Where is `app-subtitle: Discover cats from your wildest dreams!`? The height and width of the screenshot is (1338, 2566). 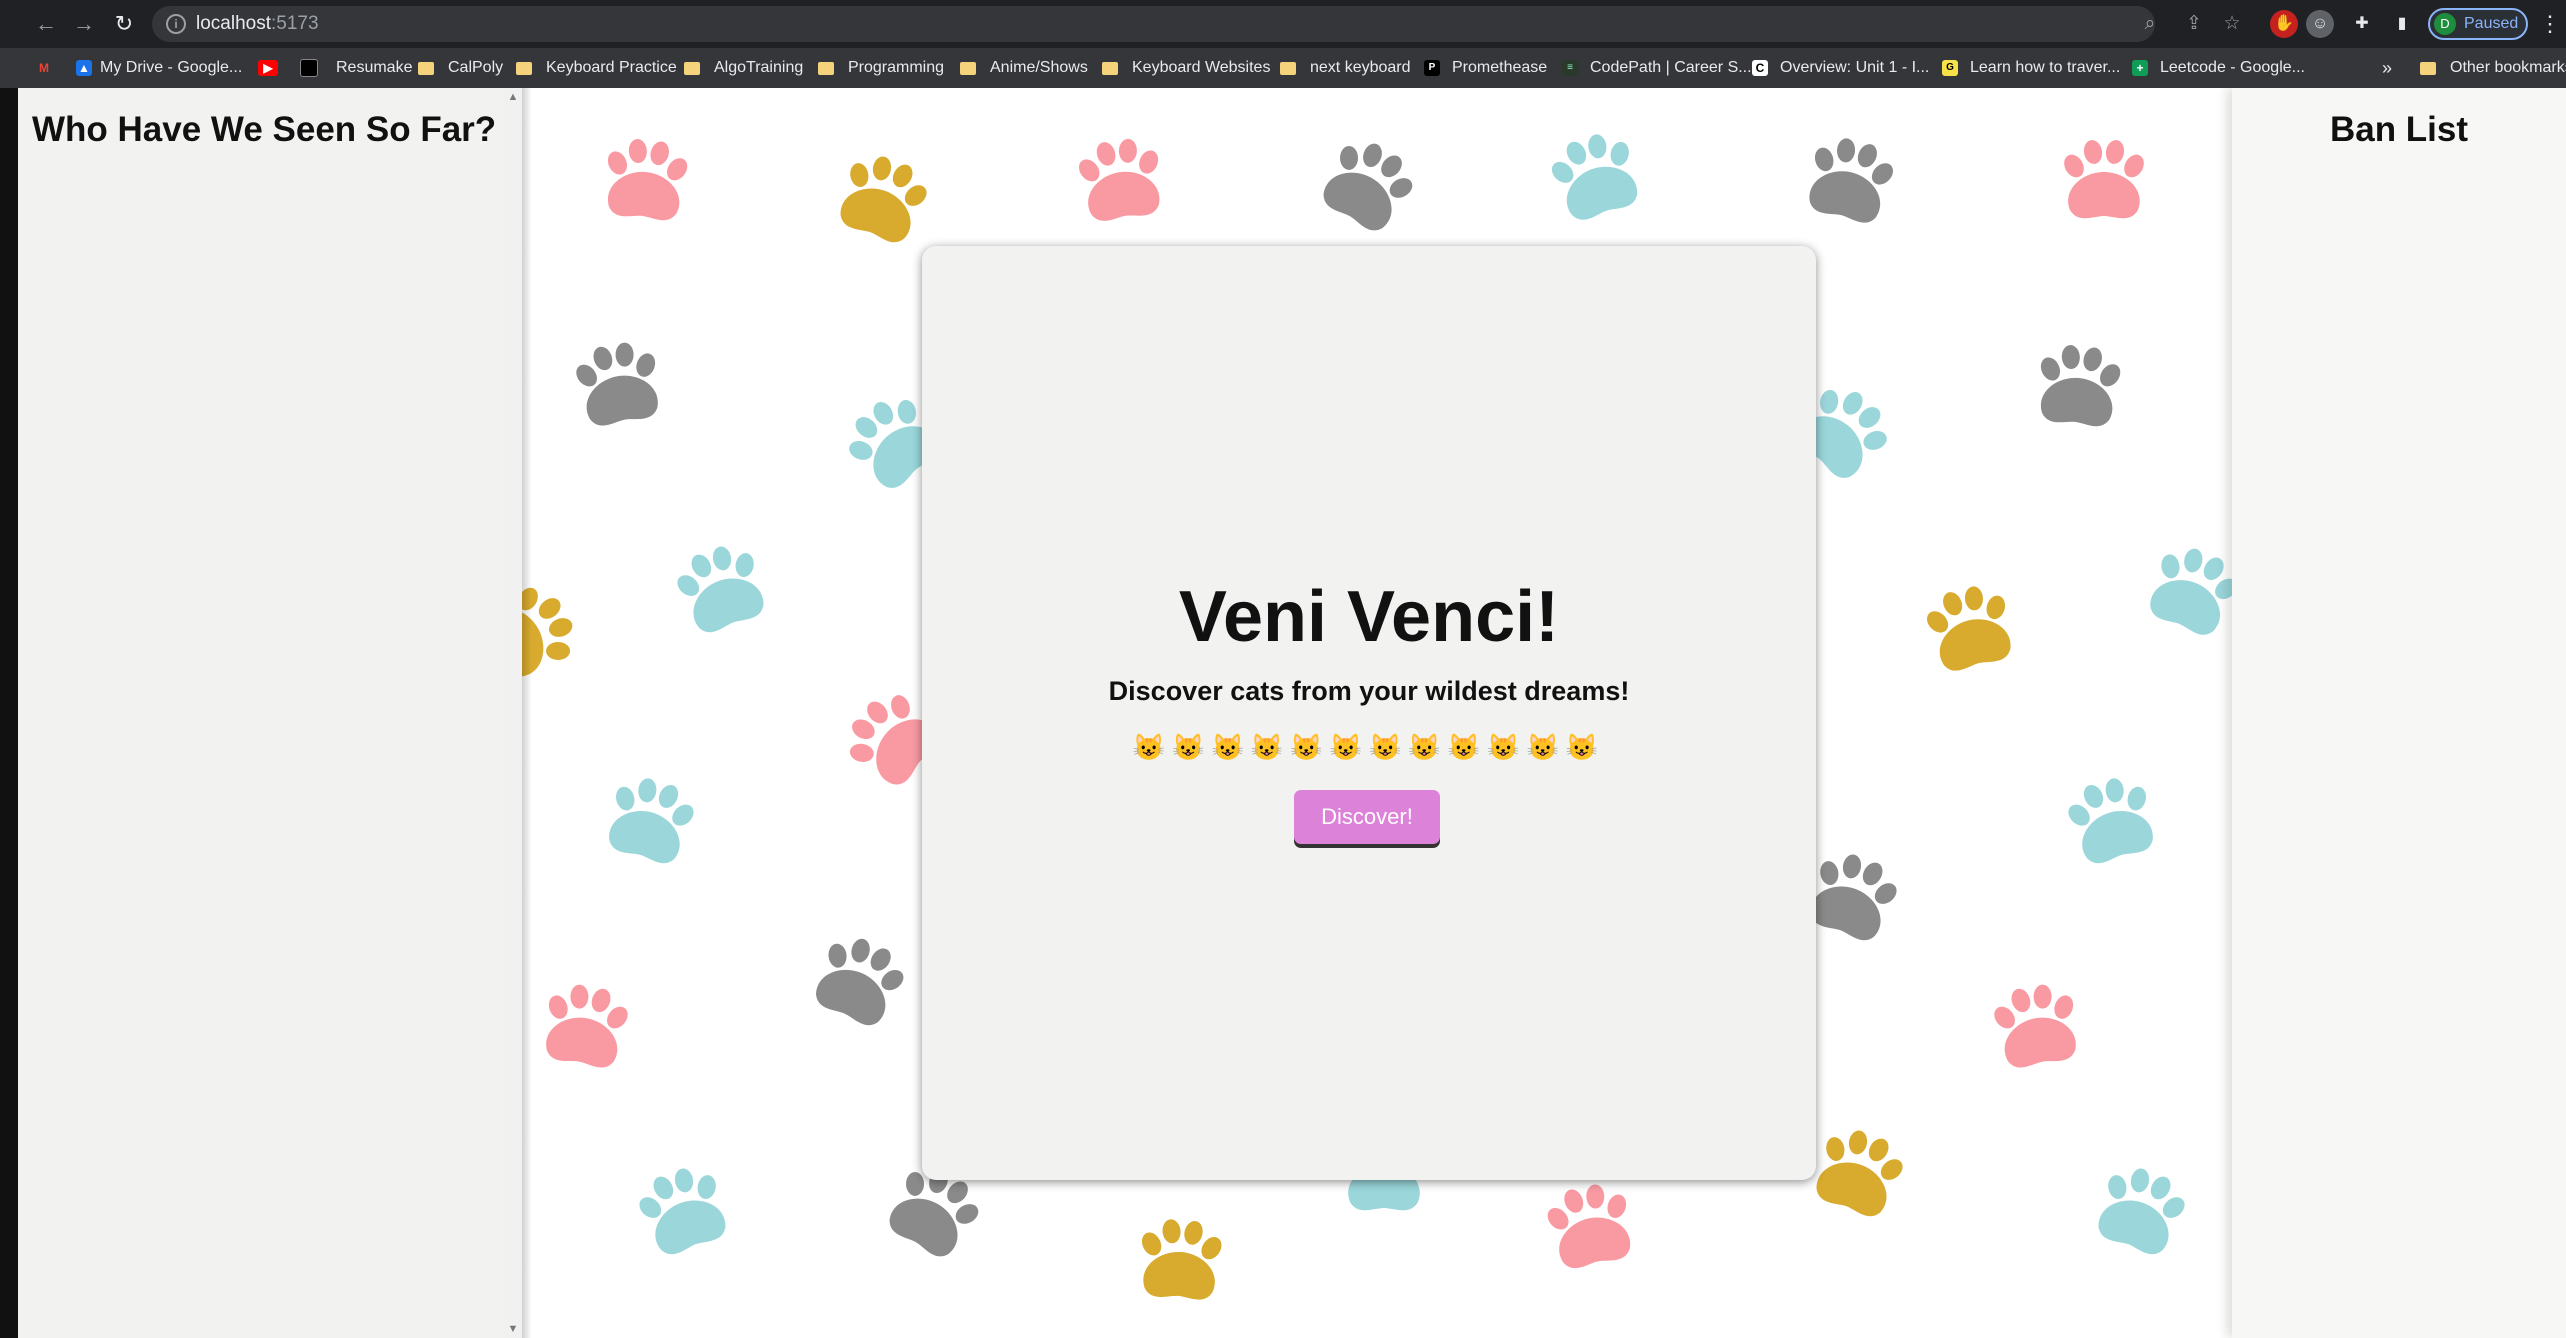 app-subtitle: Discover cats from your wildest dreams! is located at coordinates (1369, 691).